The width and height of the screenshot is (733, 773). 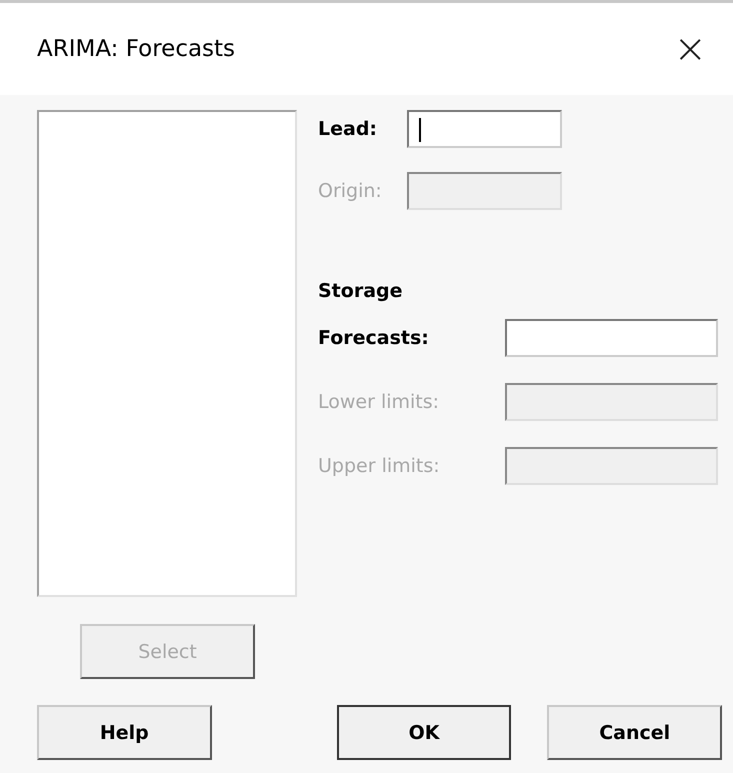 What do you see at coordinates (124, 732) in the screenshot?
I see `dialog-button: Help` at bounding box center [124, 732].